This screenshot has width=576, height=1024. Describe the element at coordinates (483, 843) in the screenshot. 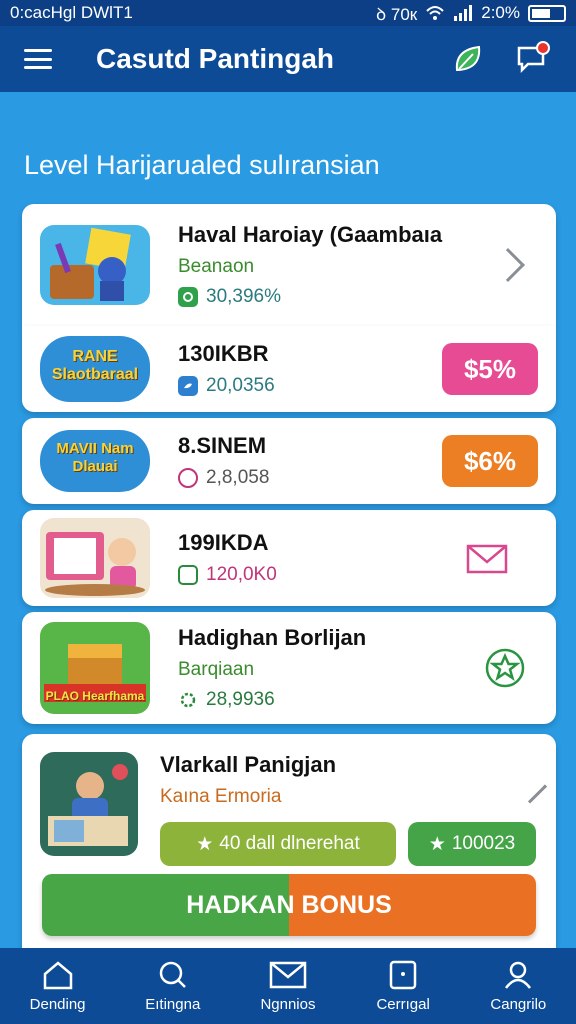

I see `points-chip-label: 100023` at that location.